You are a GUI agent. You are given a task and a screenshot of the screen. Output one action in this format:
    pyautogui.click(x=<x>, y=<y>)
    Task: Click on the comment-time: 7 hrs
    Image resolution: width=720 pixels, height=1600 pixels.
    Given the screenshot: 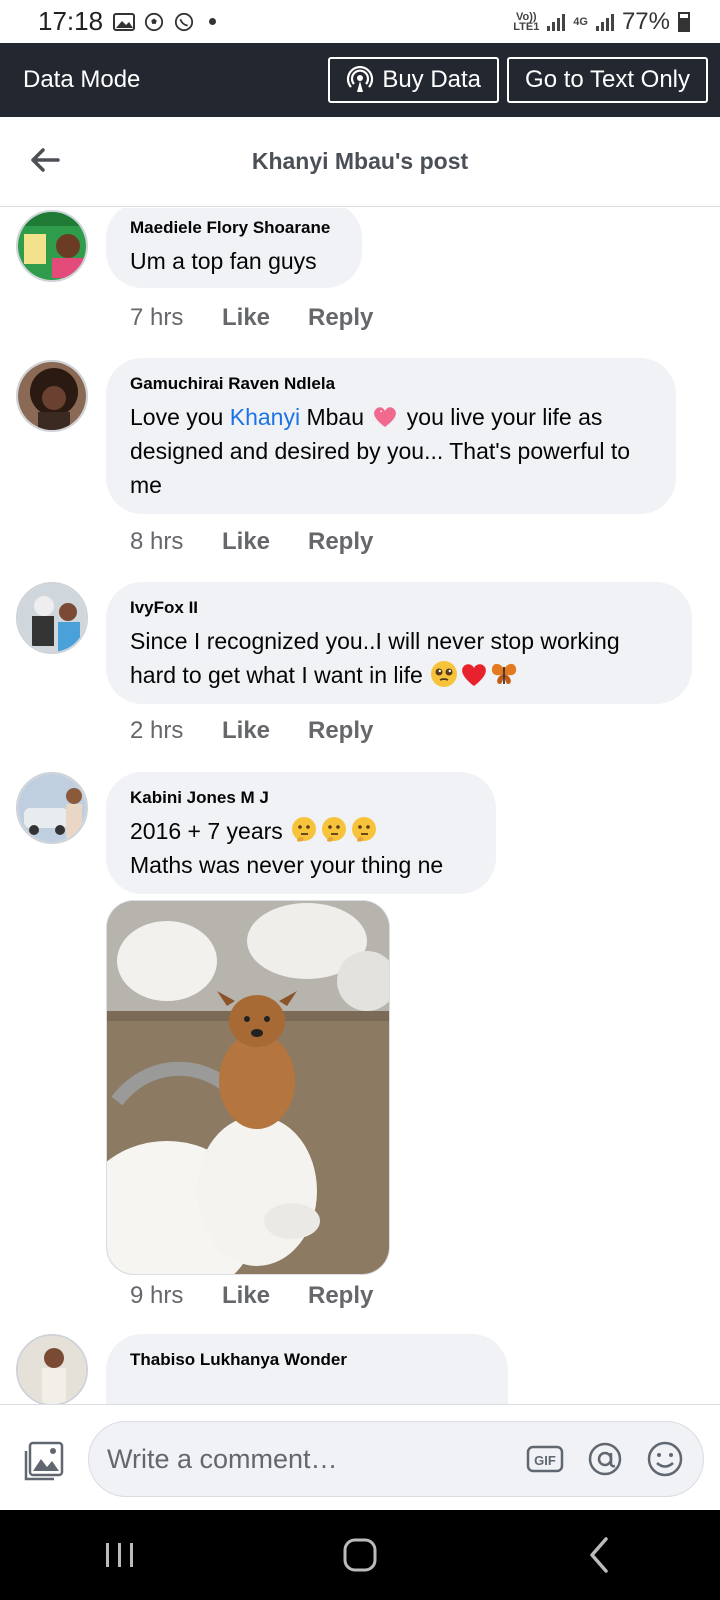 What is the action you would take?
    pyautogui.click(x=157, y=317)
    